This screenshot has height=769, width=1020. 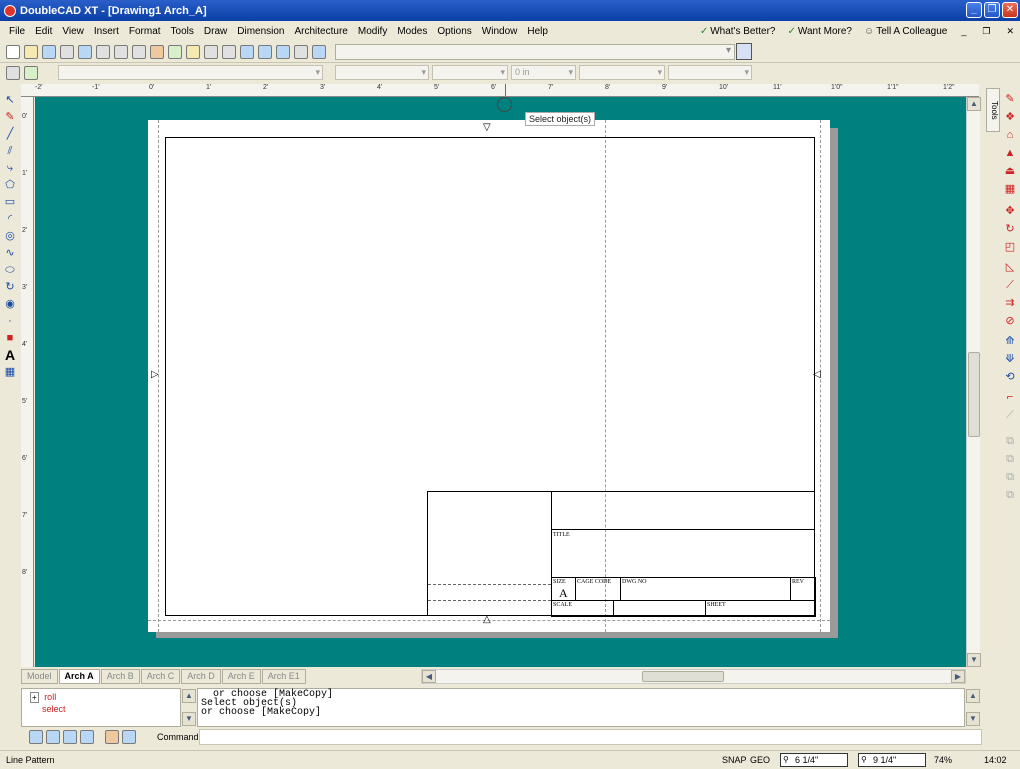 I want to click on ellipse-icon: ⬭, so click(x=10, y=270).